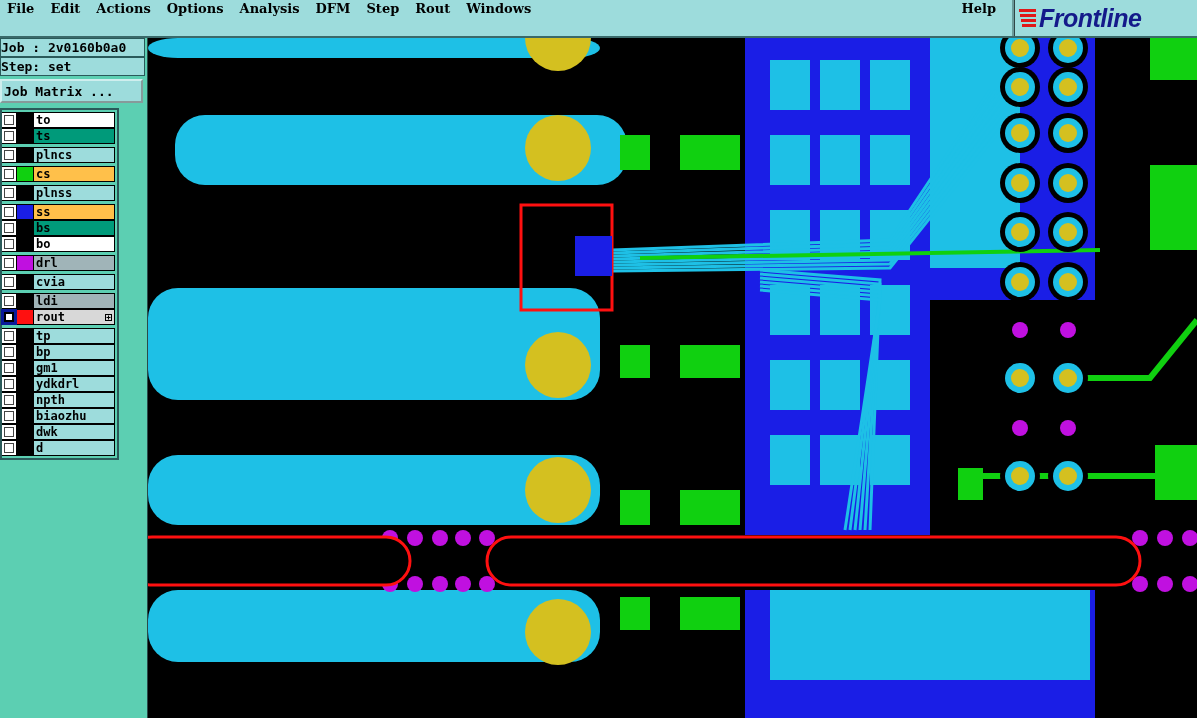 Image resolution: width=1197 pixels, height=718 pixels. What do you see at coordinates (74, 155) in the screenshot?
I see `layer-name: plncs` at bounding box center [74, 155].